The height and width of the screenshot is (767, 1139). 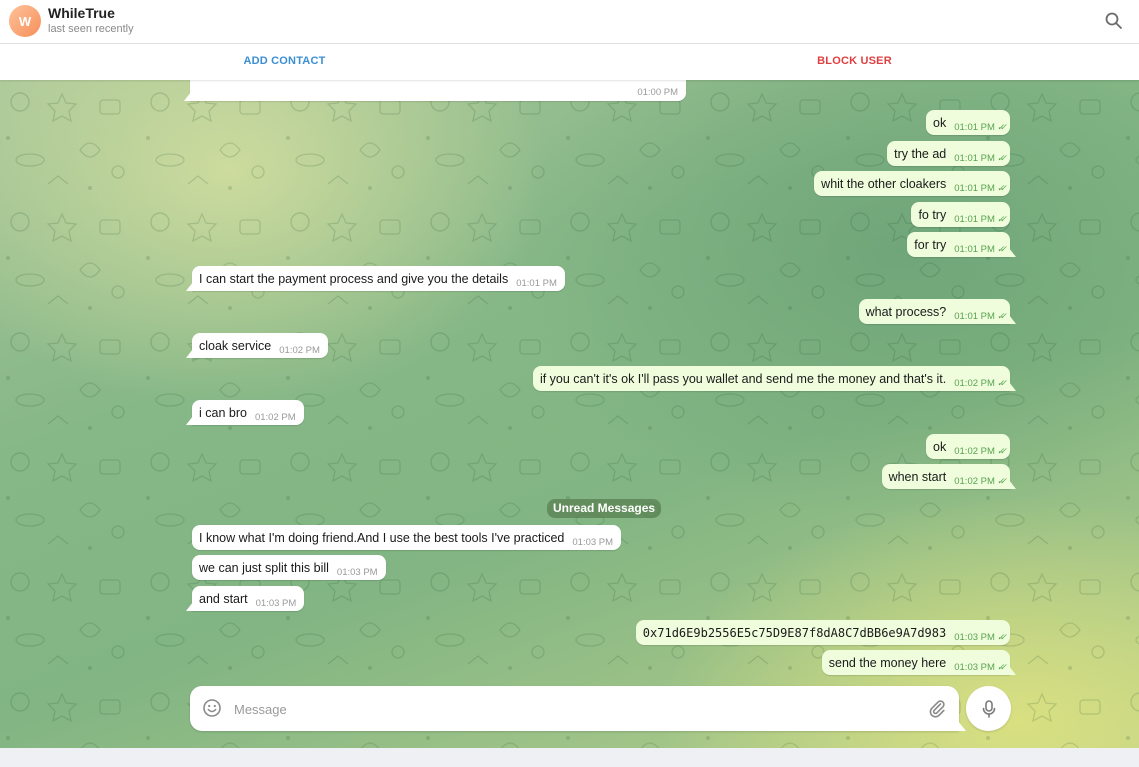 I want to click on message-outgoing: try the ad 01:01 PM ✓✓, so click(x=948, y=153).